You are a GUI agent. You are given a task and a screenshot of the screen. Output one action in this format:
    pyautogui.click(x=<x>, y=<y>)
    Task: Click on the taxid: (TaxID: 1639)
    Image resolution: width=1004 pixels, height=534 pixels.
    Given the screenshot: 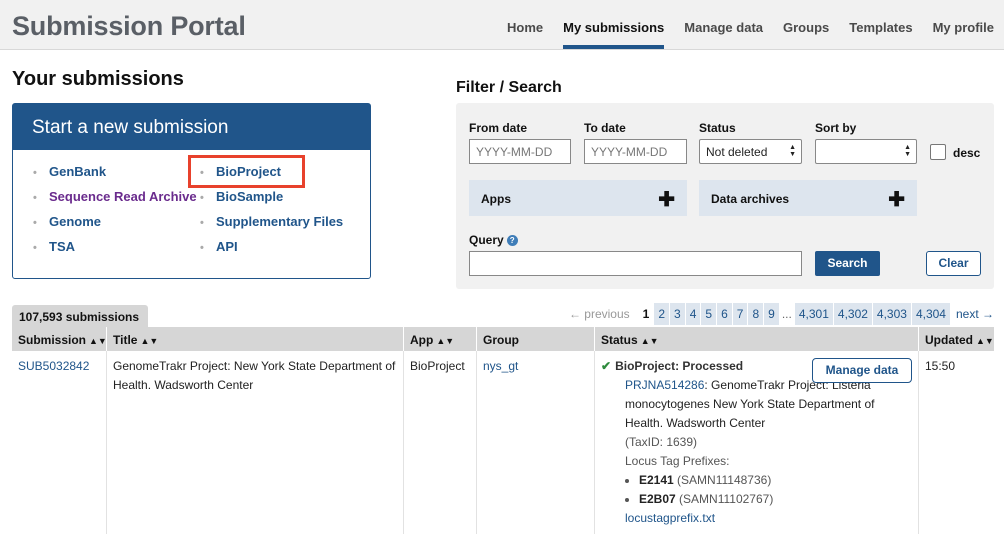 What is the action you would take?
    pyautogui.click(x=661, y=442)
    